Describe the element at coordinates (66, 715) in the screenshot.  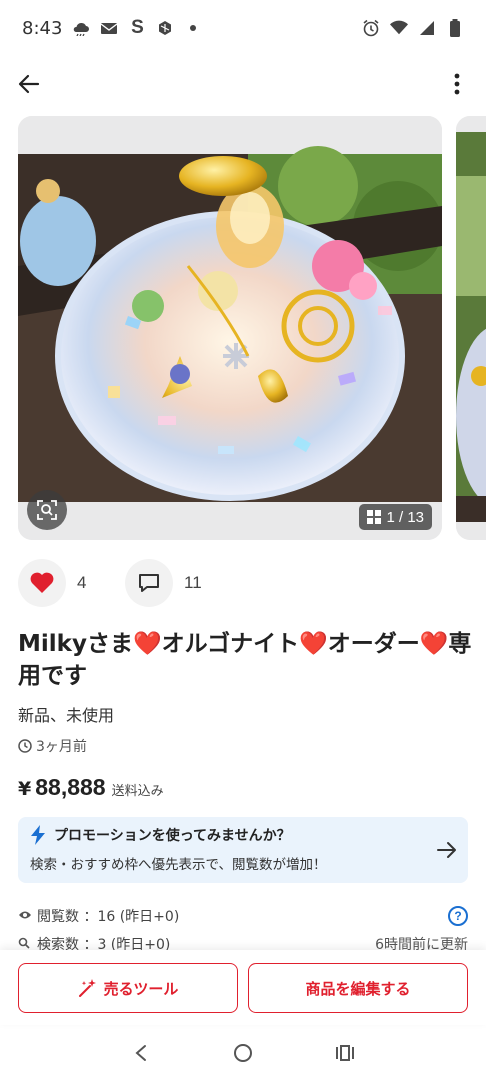
I see `product-condition: 新品、未使用` at that location.